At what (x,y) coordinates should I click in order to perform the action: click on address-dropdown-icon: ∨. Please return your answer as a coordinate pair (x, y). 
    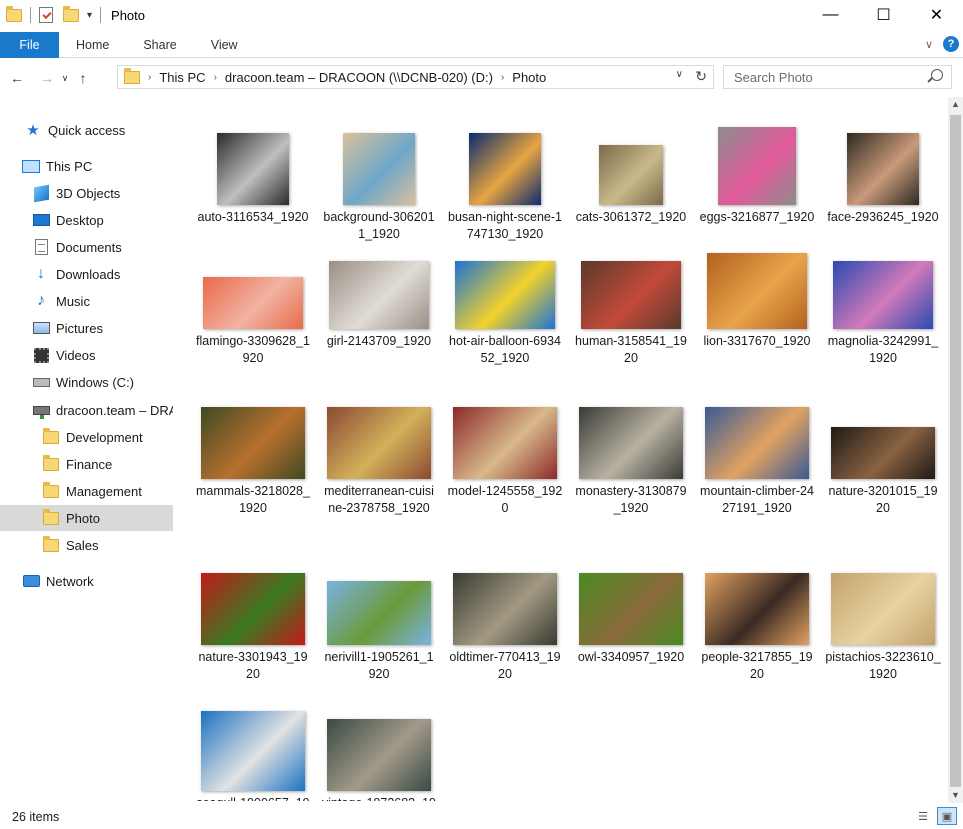
    Looking at the image, I should click on (679, 74).